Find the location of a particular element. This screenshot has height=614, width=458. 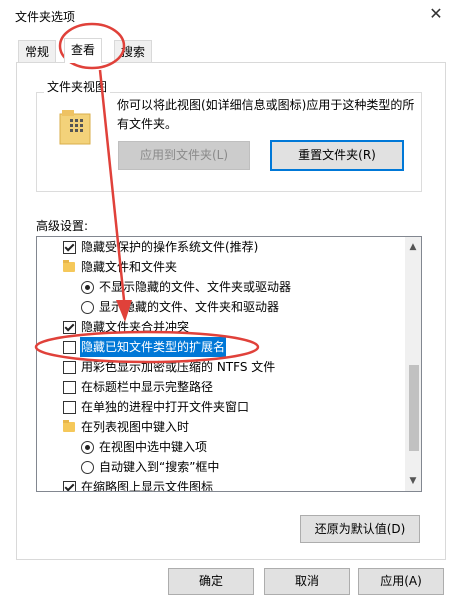

tree-item-label: 在列表视图中键入时 is located at coordinates (135, 427).